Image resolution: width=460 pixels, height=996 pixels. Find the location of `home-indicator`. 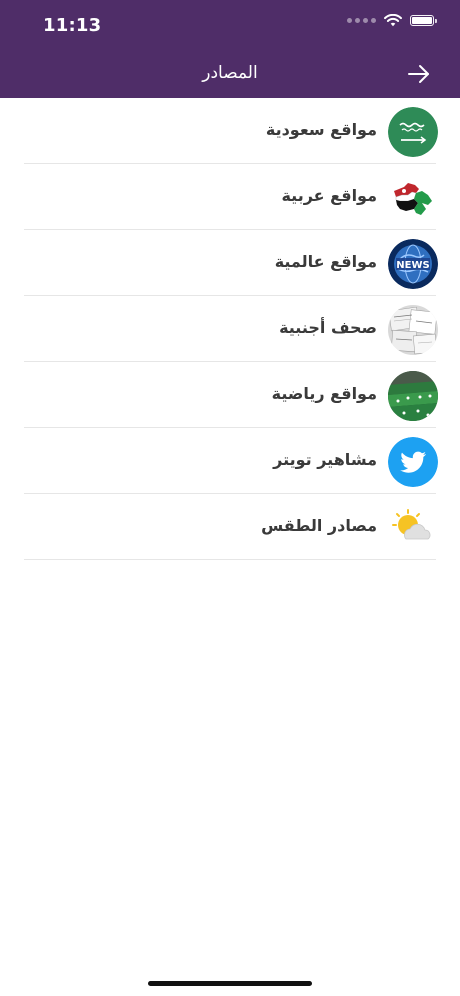

home-indicator is located at coordinates (230, 983).